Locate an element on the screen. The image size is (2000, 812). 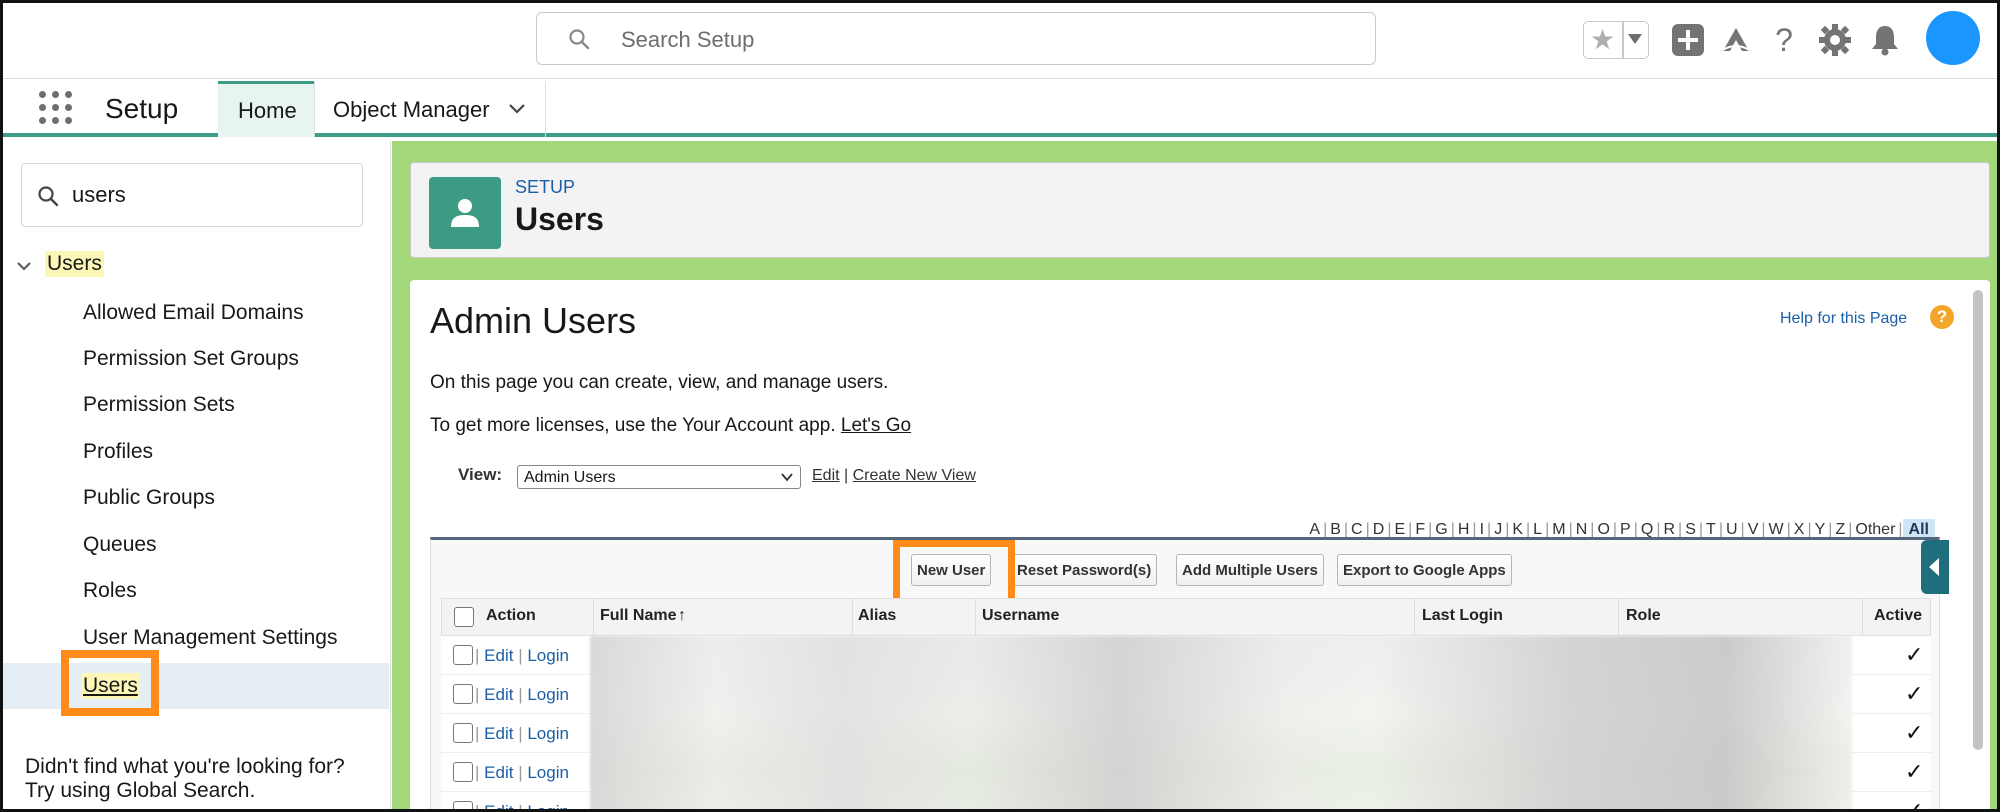
alpha-filter-r: R is located at coordinates (1669, 529).